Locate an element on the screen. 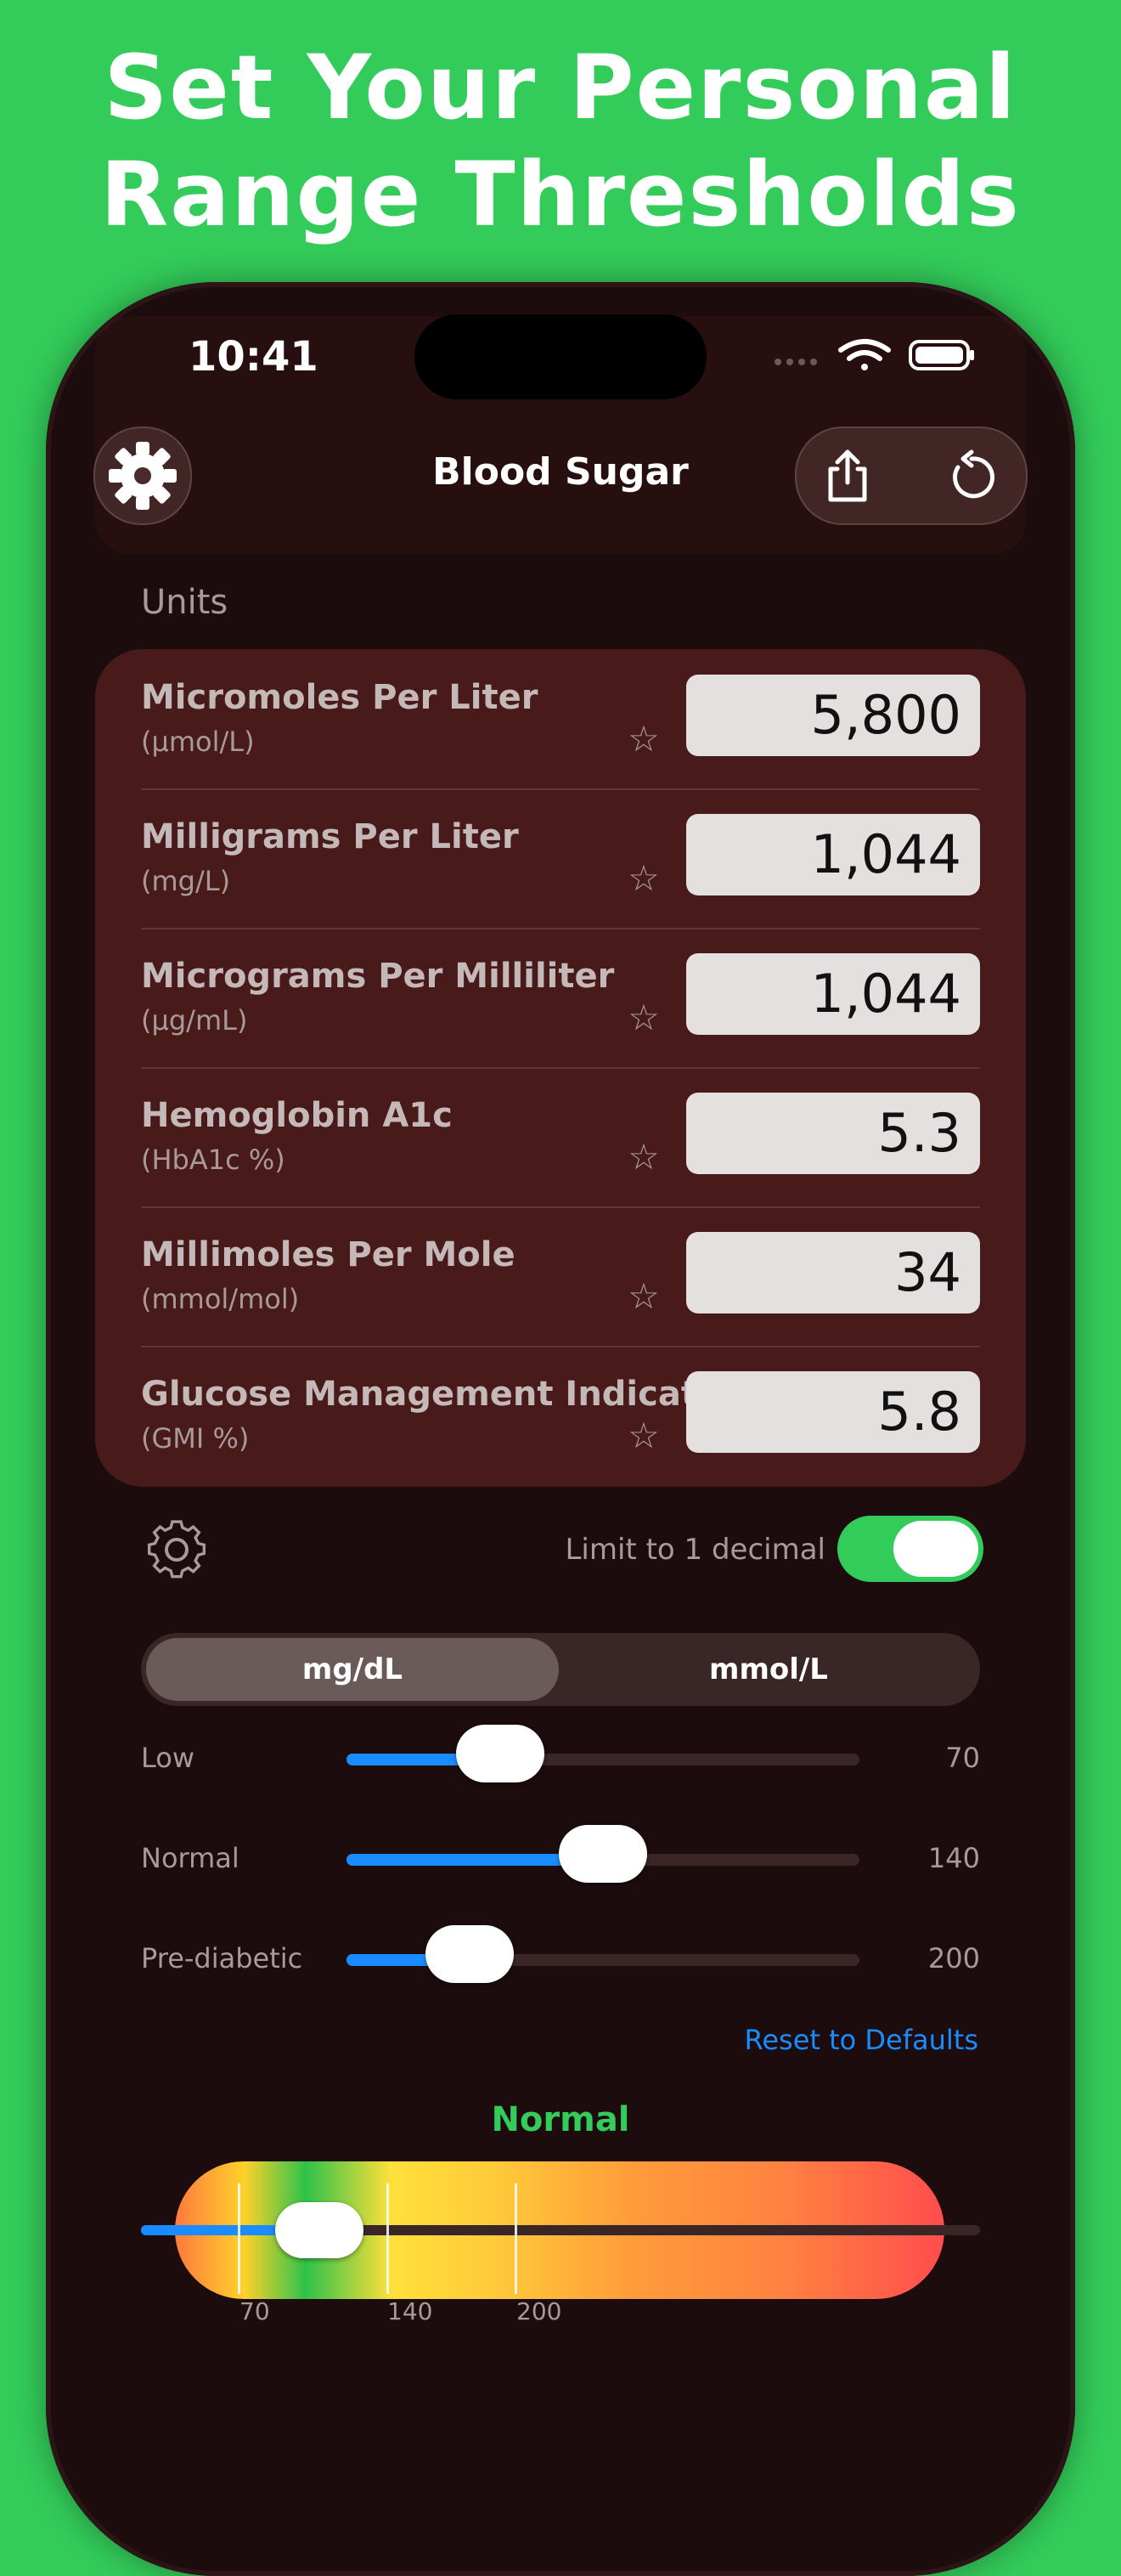  gauge-tick-label: 200 is located at coordinates (539, 2311).